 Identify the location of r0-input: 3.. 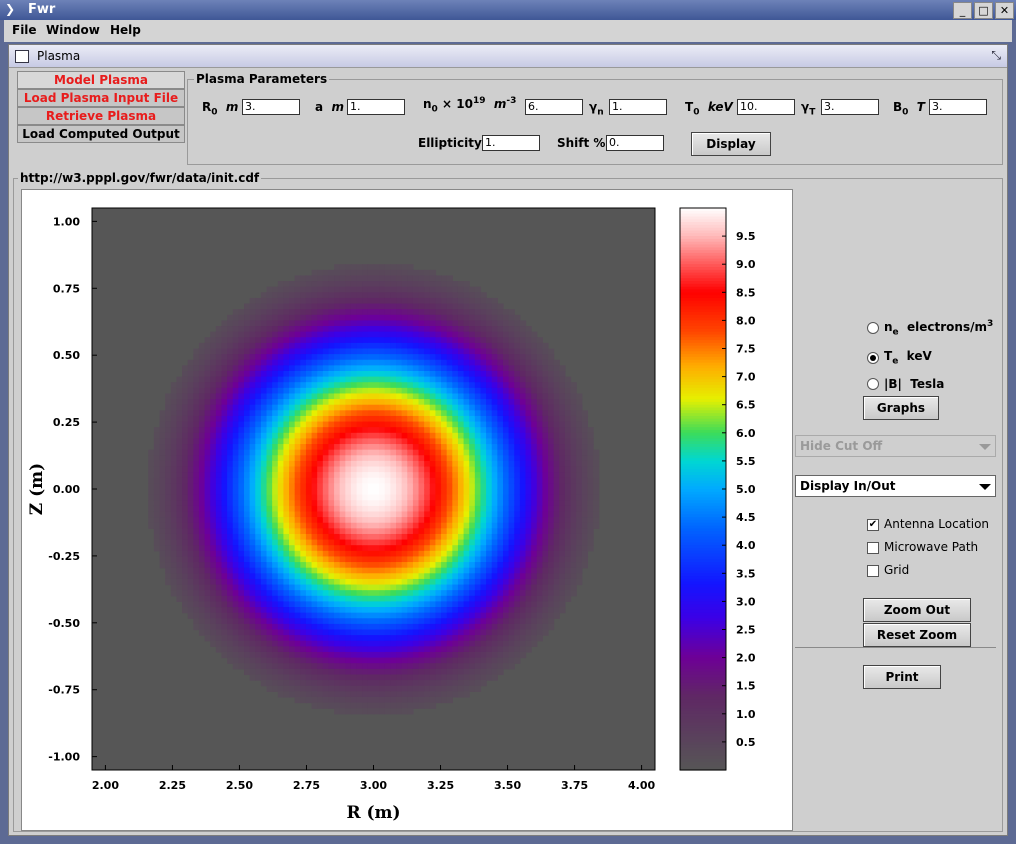
(271, 107).